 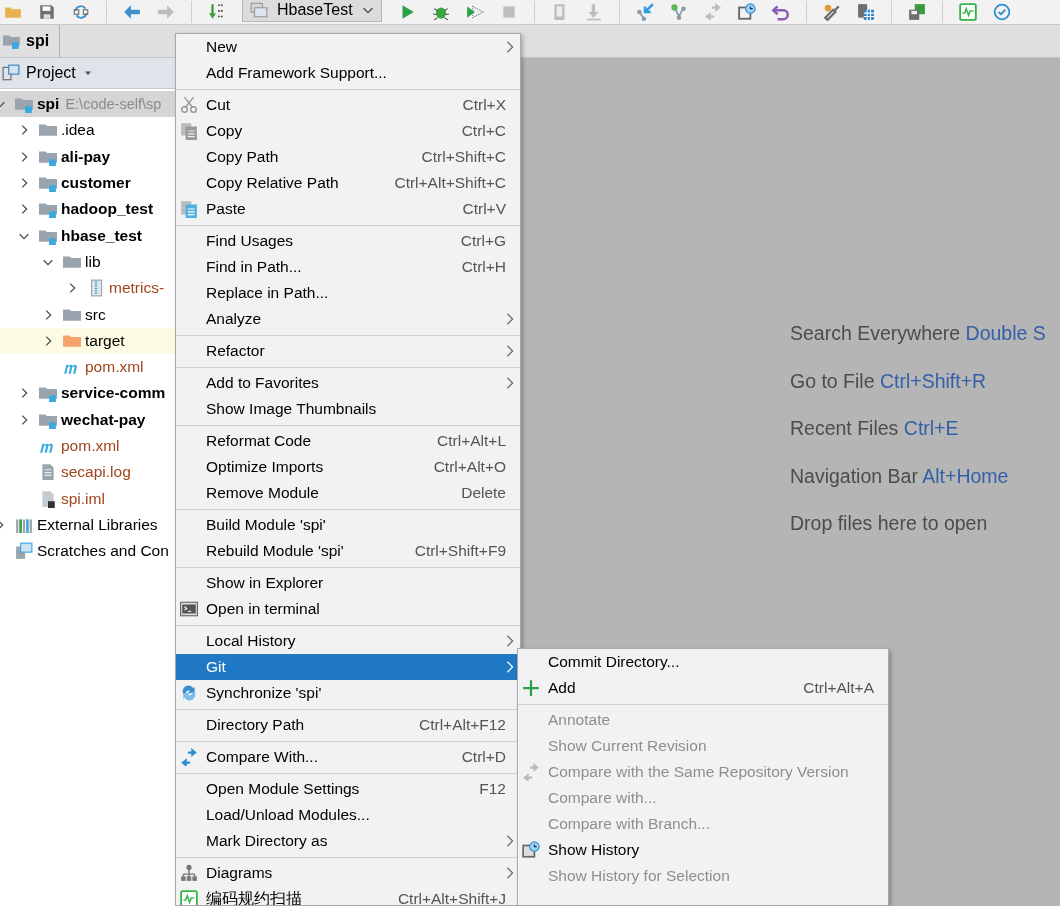 I want to click on menu-item: Add to Favorites, so click(x=348, y=383).